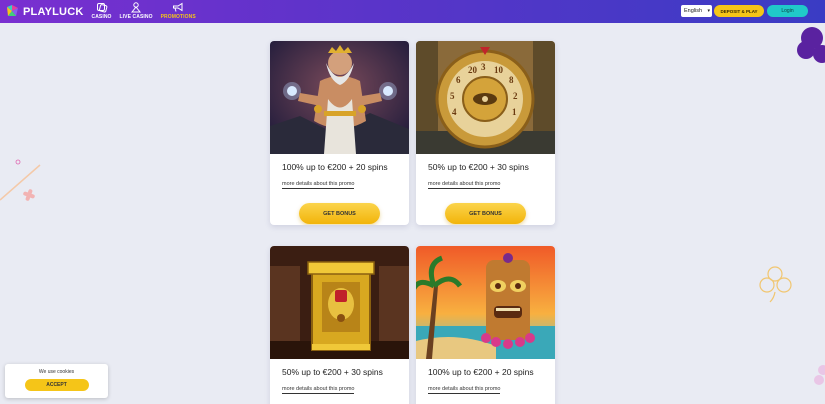 This screenshot has height=404, width=825. I want to click on svg-text: 1, so click(514, 112).